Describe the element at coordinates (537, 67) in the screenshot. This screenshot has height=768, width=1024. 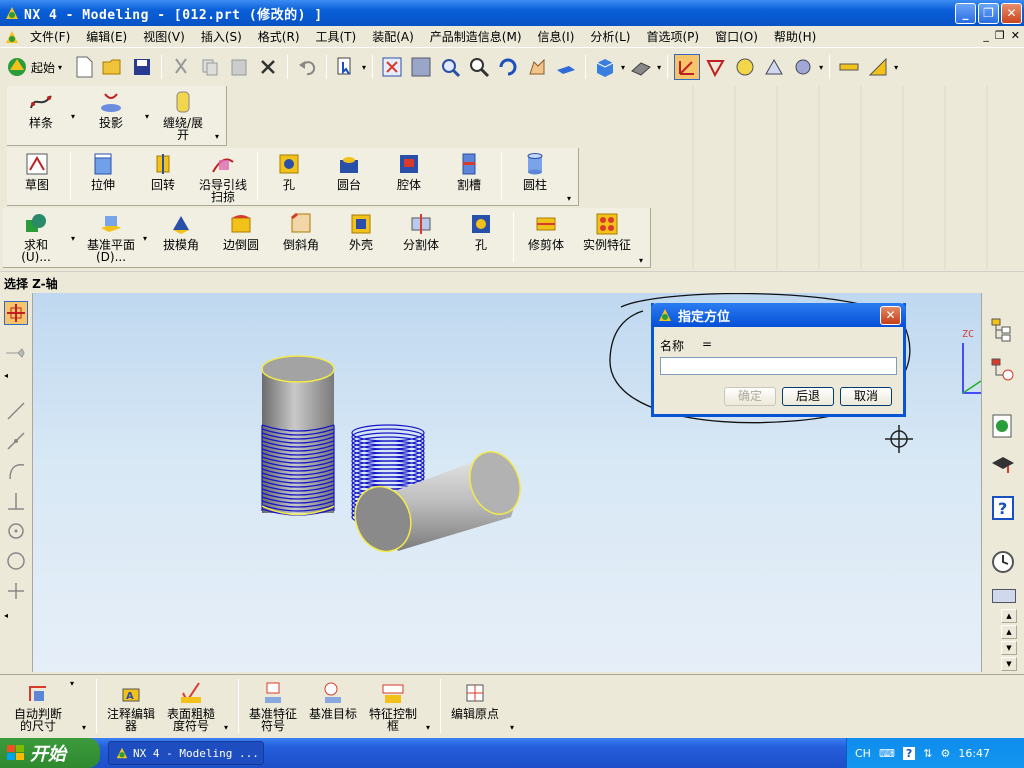
I see `pan-icon` at that location.